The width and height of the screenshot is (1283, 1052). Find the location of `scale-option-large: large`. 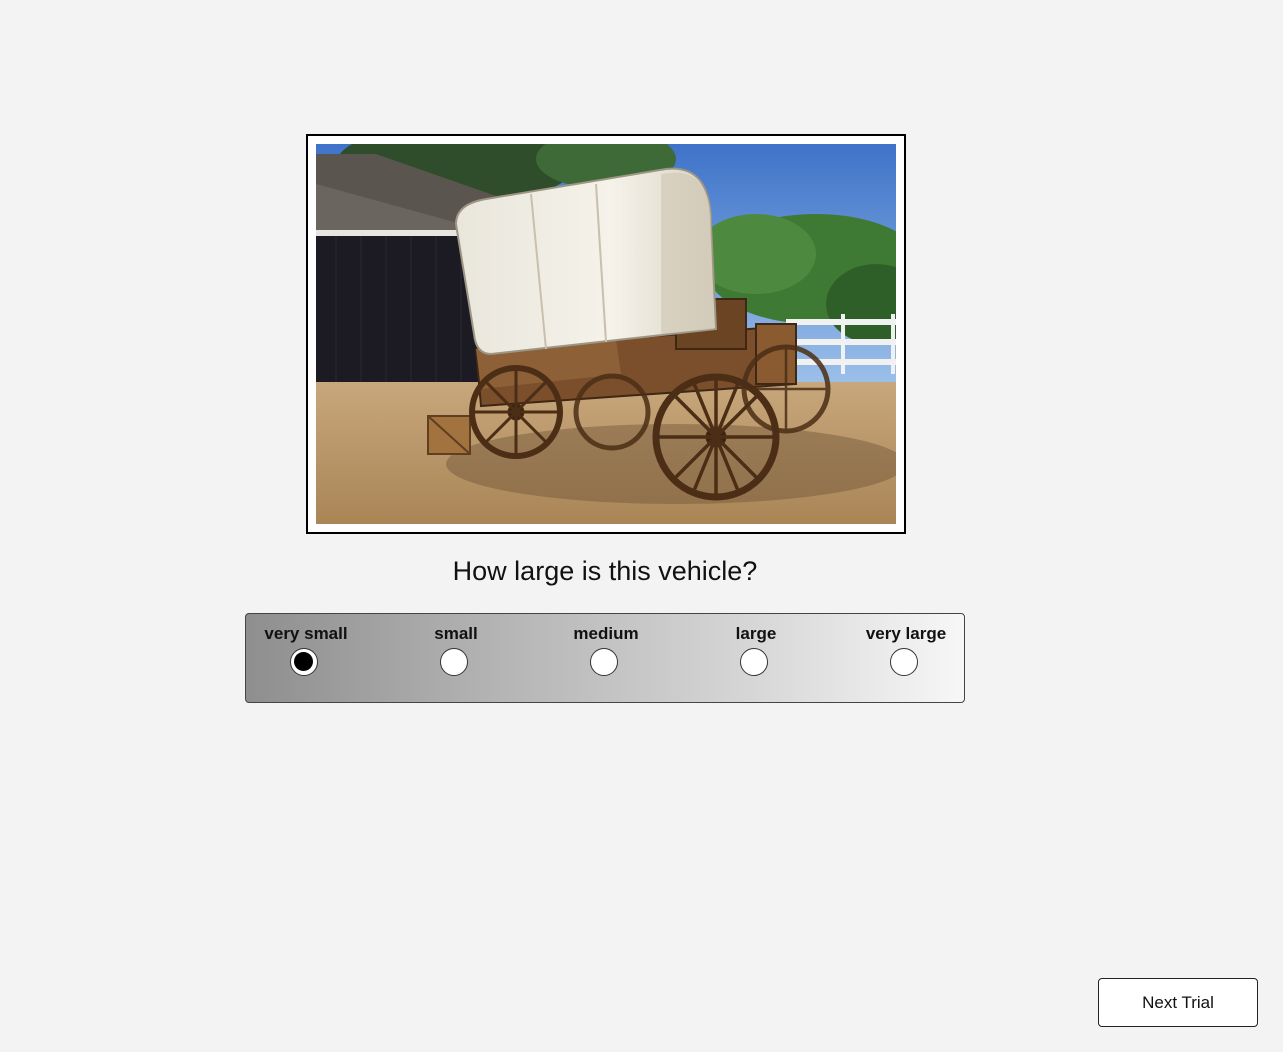

scale-option-large: large is located at coordinates (756, 658).